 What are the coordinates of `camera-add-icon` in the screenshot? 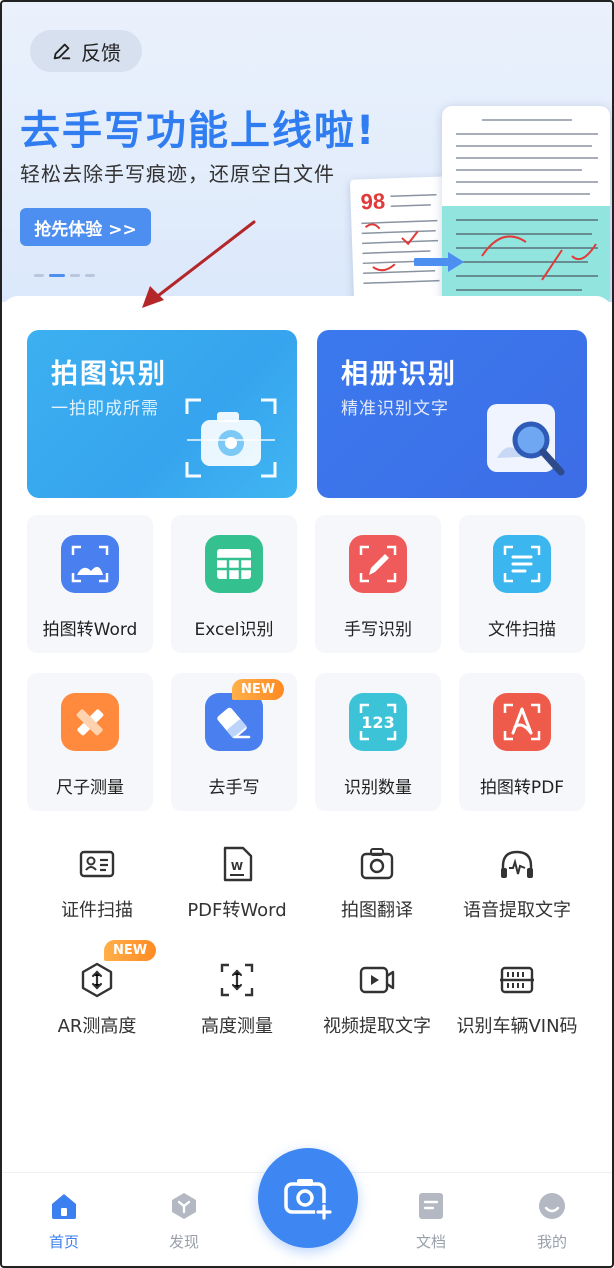 It's located at (308, 1200).